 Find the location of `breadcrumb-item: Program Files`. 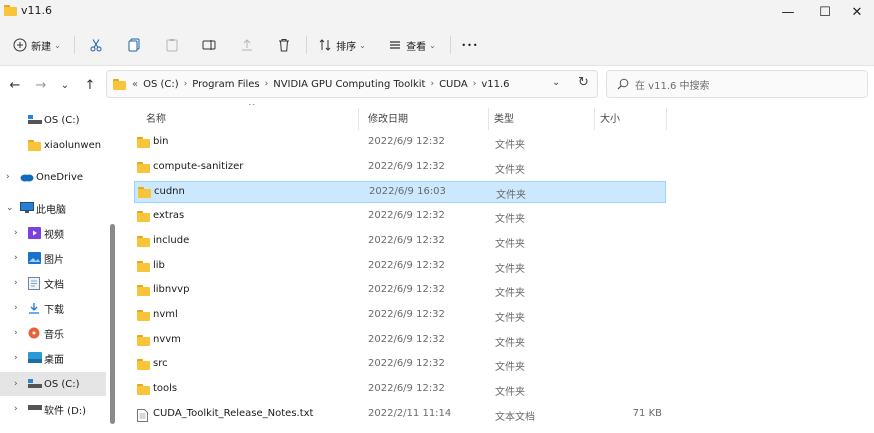

breadcrumb-item: Program Files is located at coordinates (225, 84).